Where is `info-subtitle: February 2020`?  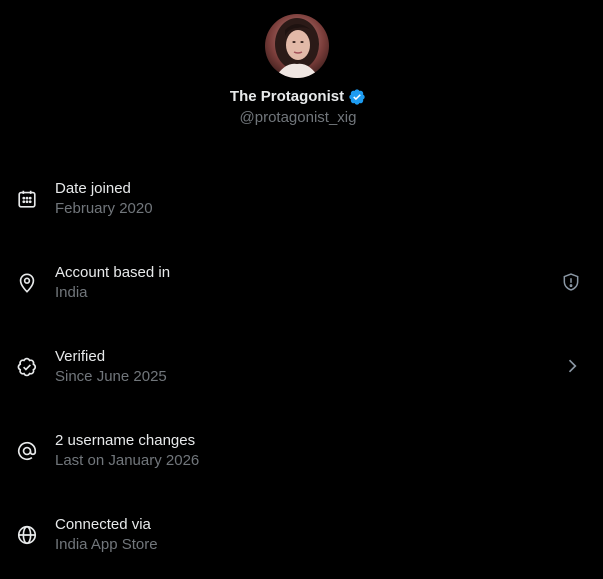 info-subtitle: February 2020 is located at coordinates (104, 208).